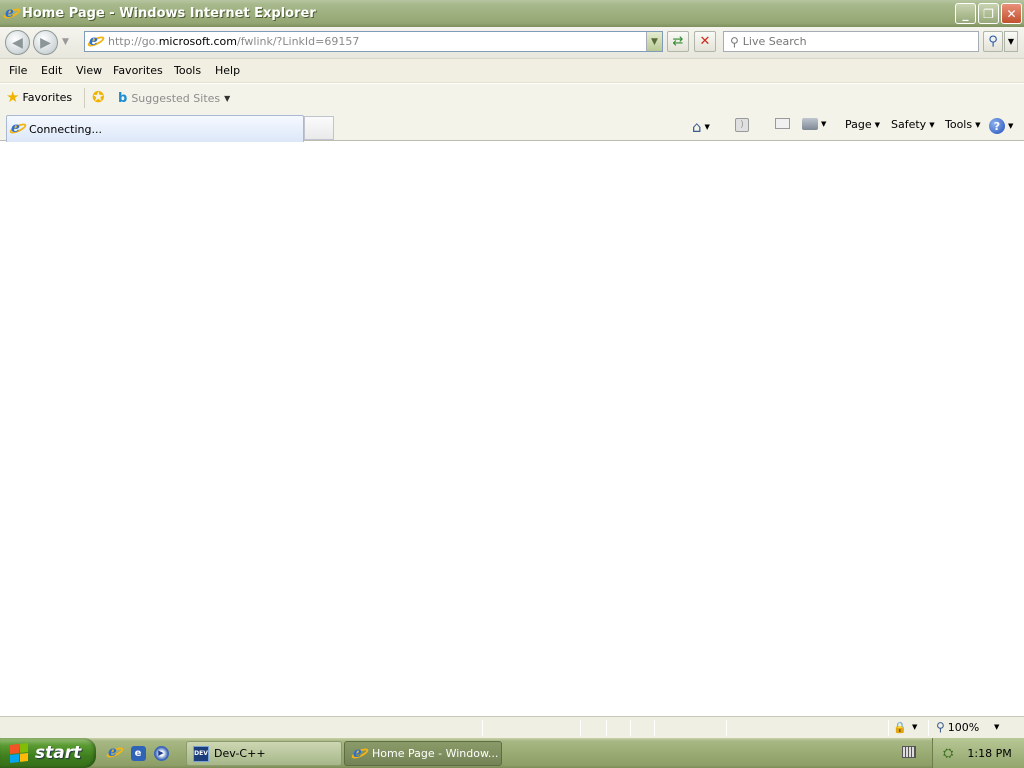  Describe the element at coordinates (900, 727) in the screenshot. I see `protected-mode-icon: 🔒` at that location.